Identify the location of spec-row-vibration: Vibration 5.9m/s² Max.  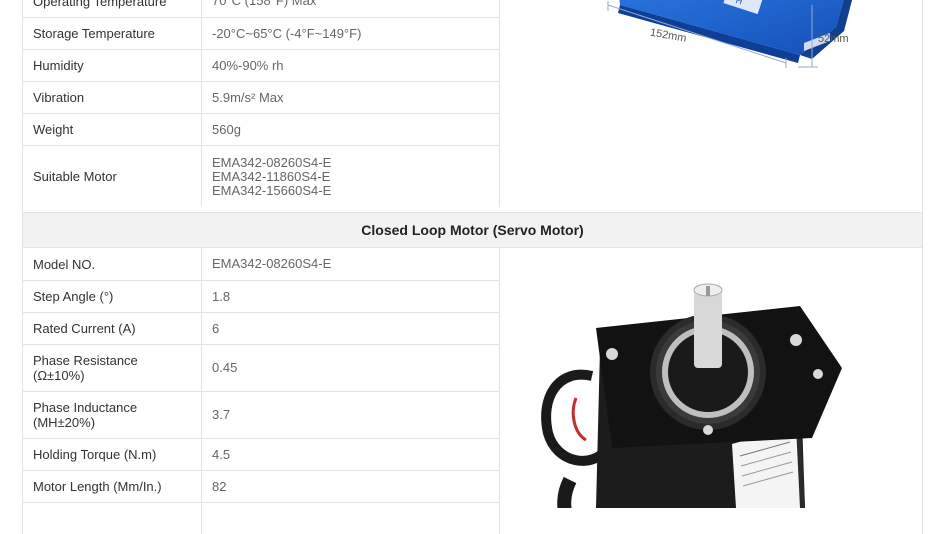
(261, 97).